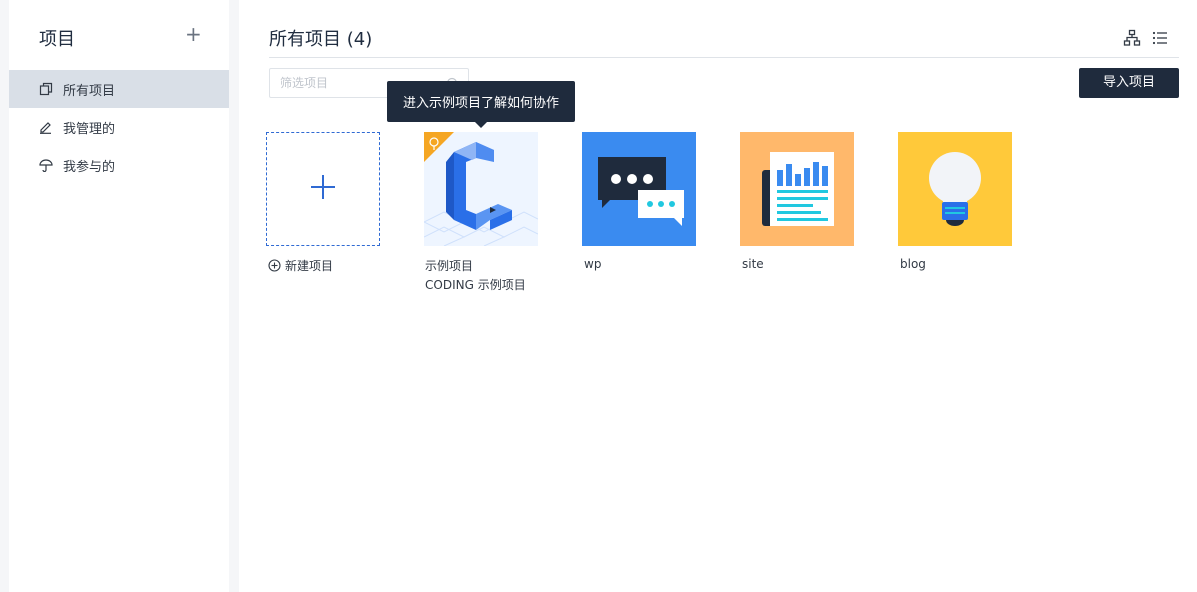 This screenshot has height=592, width=1197. What do you see at coordinates (641, 191) in the screenshot?
I see `chat-bubbles-icon` at bounding box center [641, 191].